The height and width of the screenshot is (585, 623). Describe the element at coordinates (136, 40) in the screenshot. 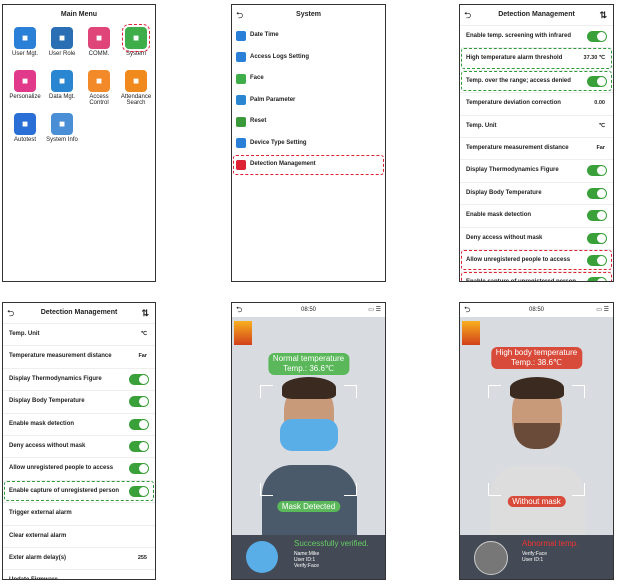

I see `menu-item-system: ■ System` at that location.